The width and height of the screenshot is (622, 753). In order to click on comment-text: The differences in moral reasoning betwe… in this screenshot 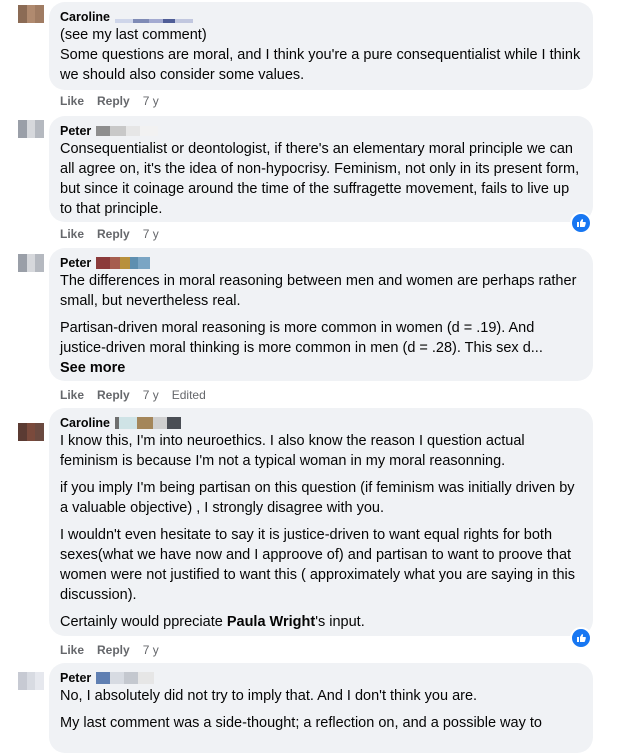, I will do `click(318, 314)`.